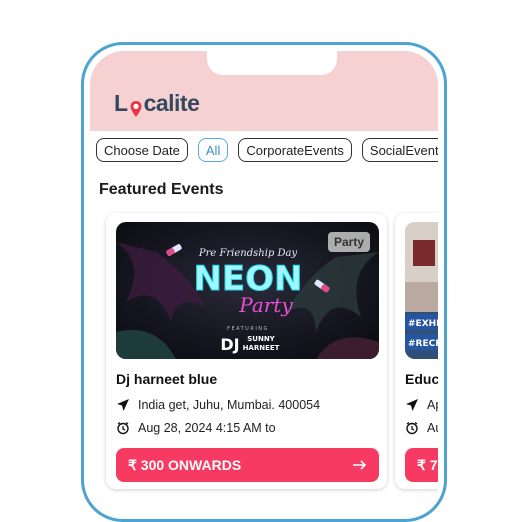 This screenshot has width=530, height=522. I want to click on location-pin-icon, so click(136, 107).